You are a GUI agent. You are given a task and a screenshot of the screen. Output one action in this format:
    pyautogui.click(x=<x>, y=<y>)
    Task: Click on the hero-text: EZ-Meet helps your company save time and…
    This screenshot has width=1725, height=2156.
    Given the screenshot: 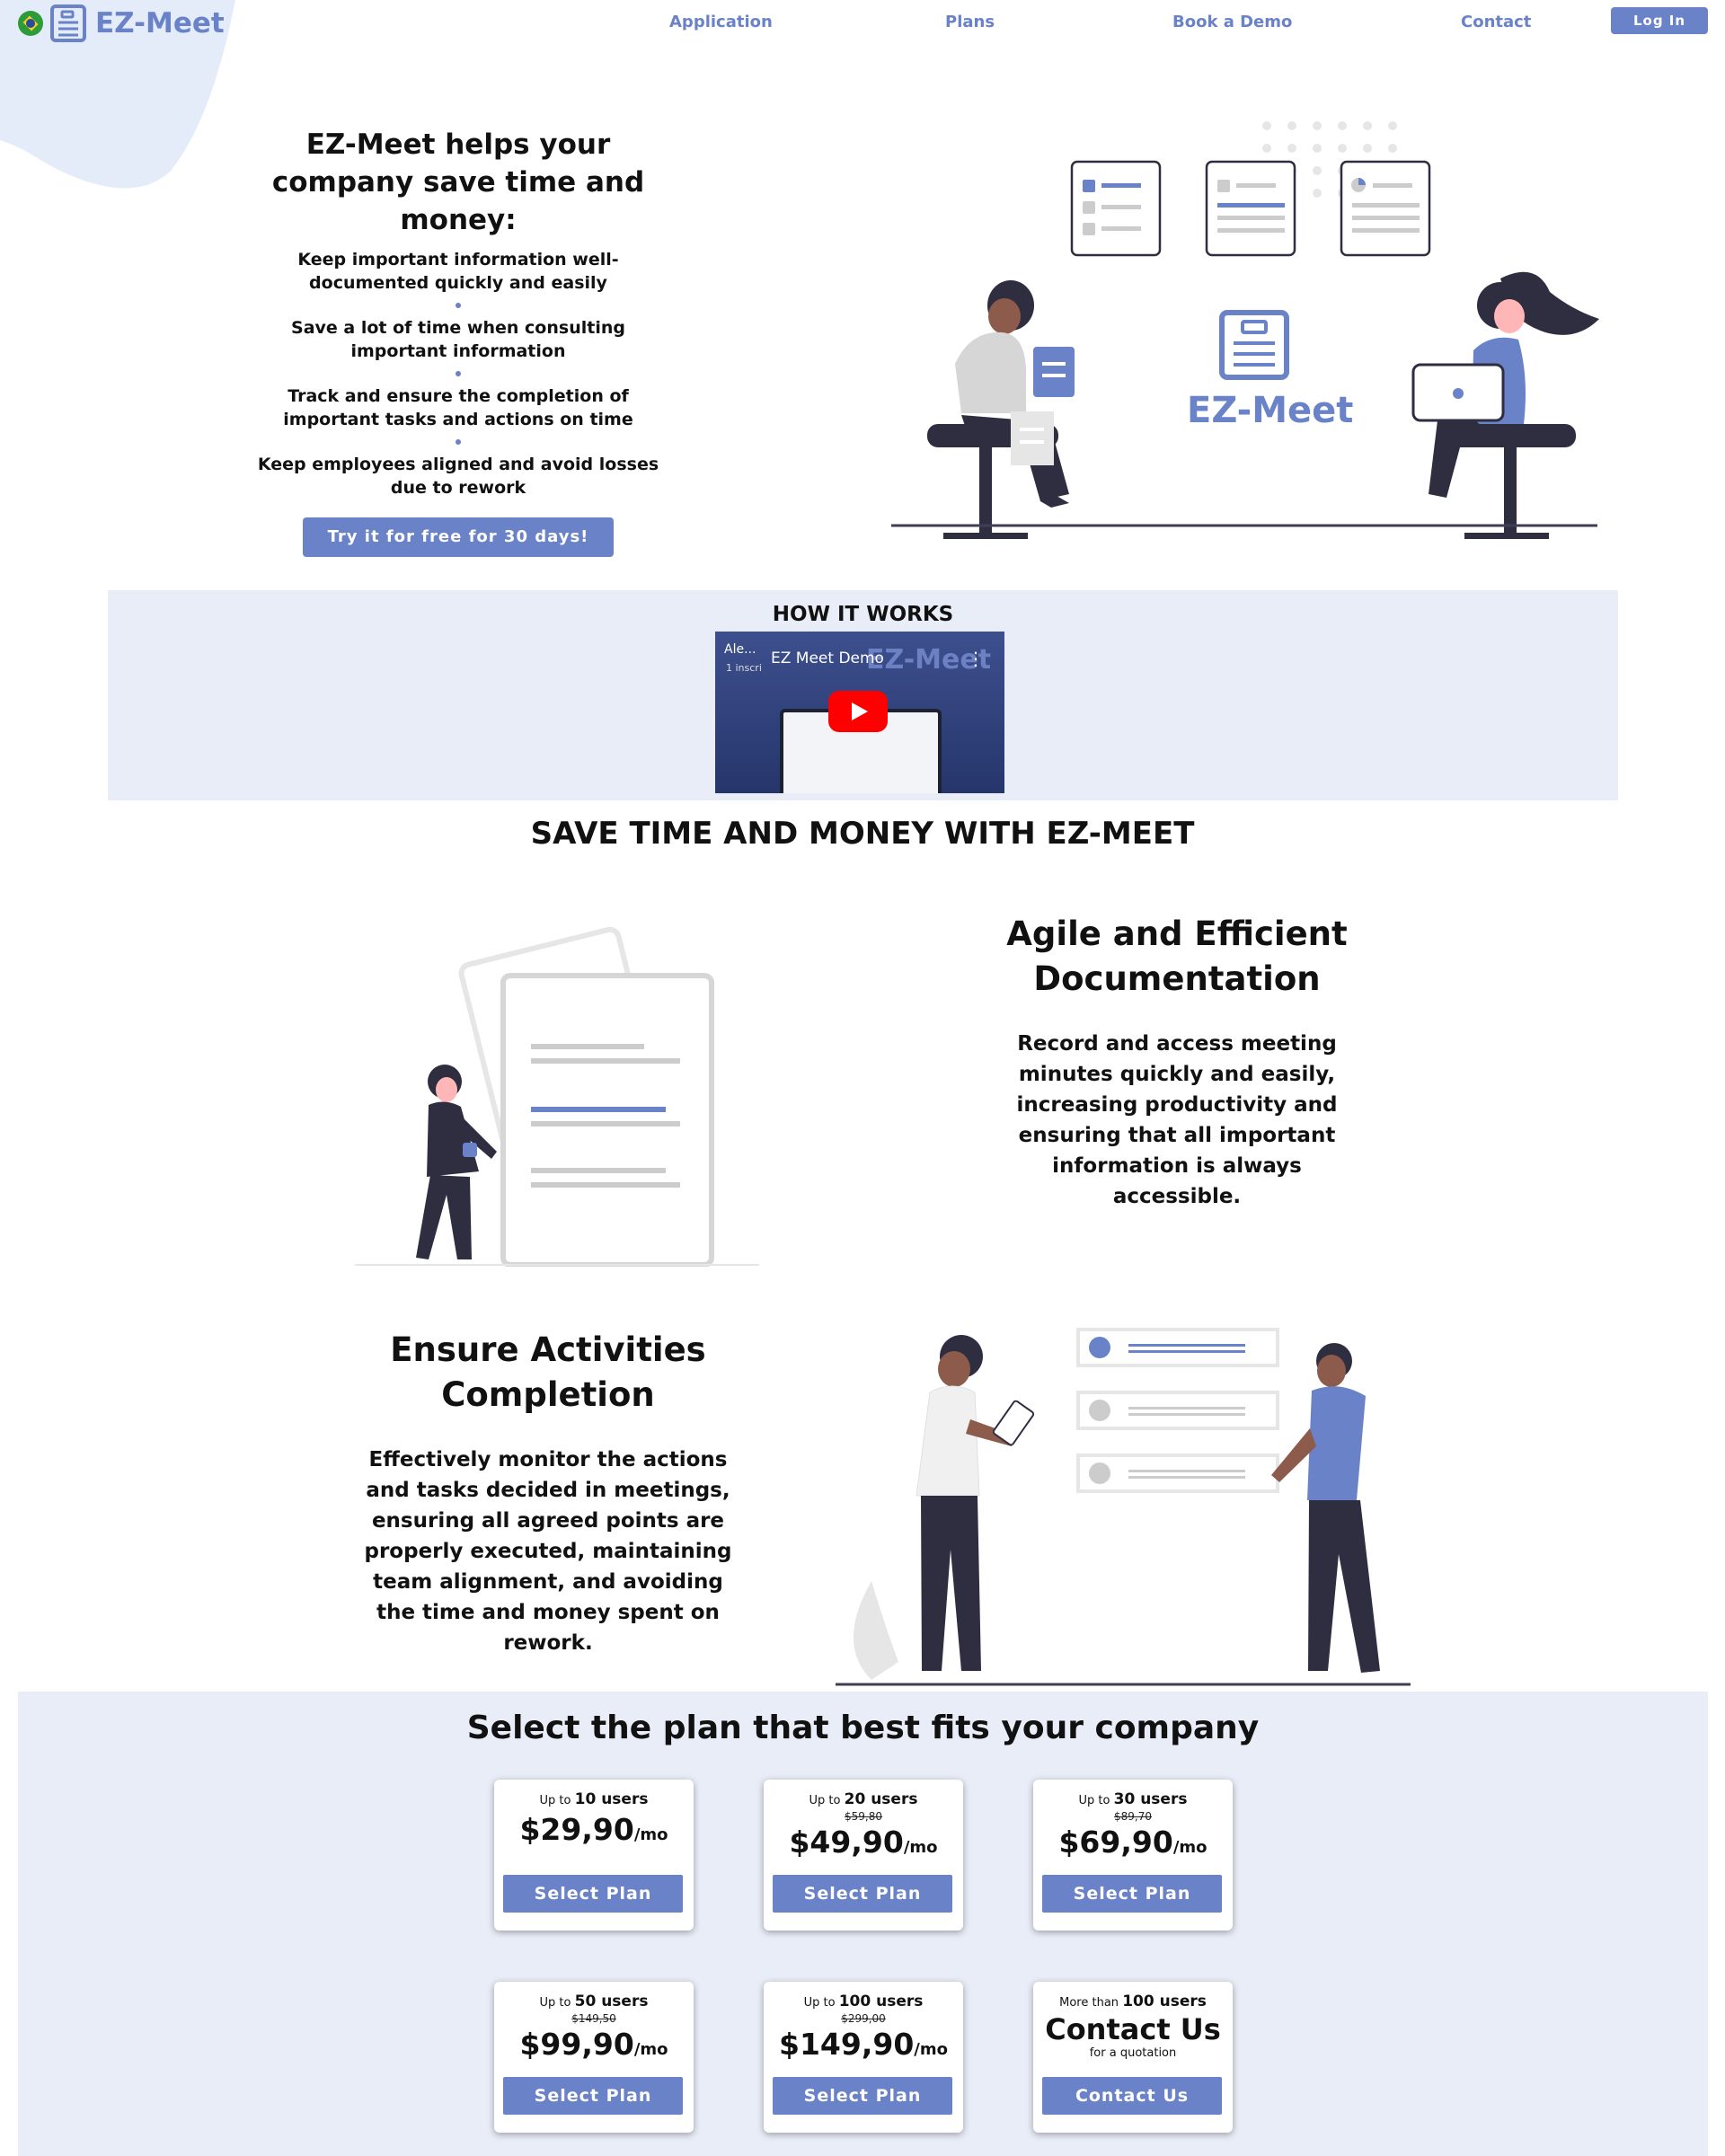 What is the action you would take?
    pyautogui.click(x=458, y=342)
    